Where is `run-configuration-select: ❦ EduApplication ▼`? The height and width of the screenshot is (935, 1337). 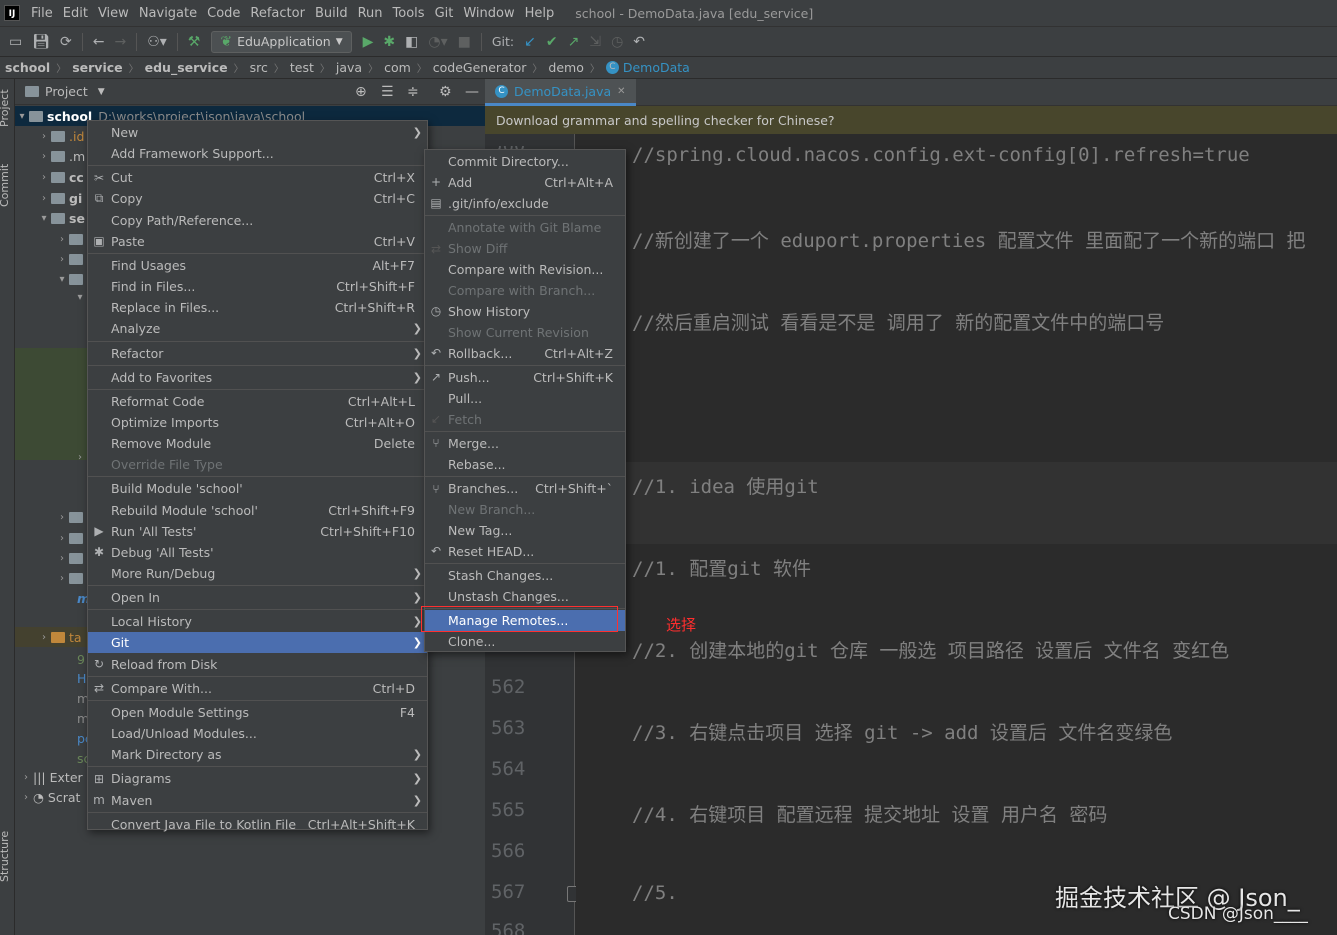 run-configuration-select: ❦ EduApplication ▼ is located at coordinates (281, 41).